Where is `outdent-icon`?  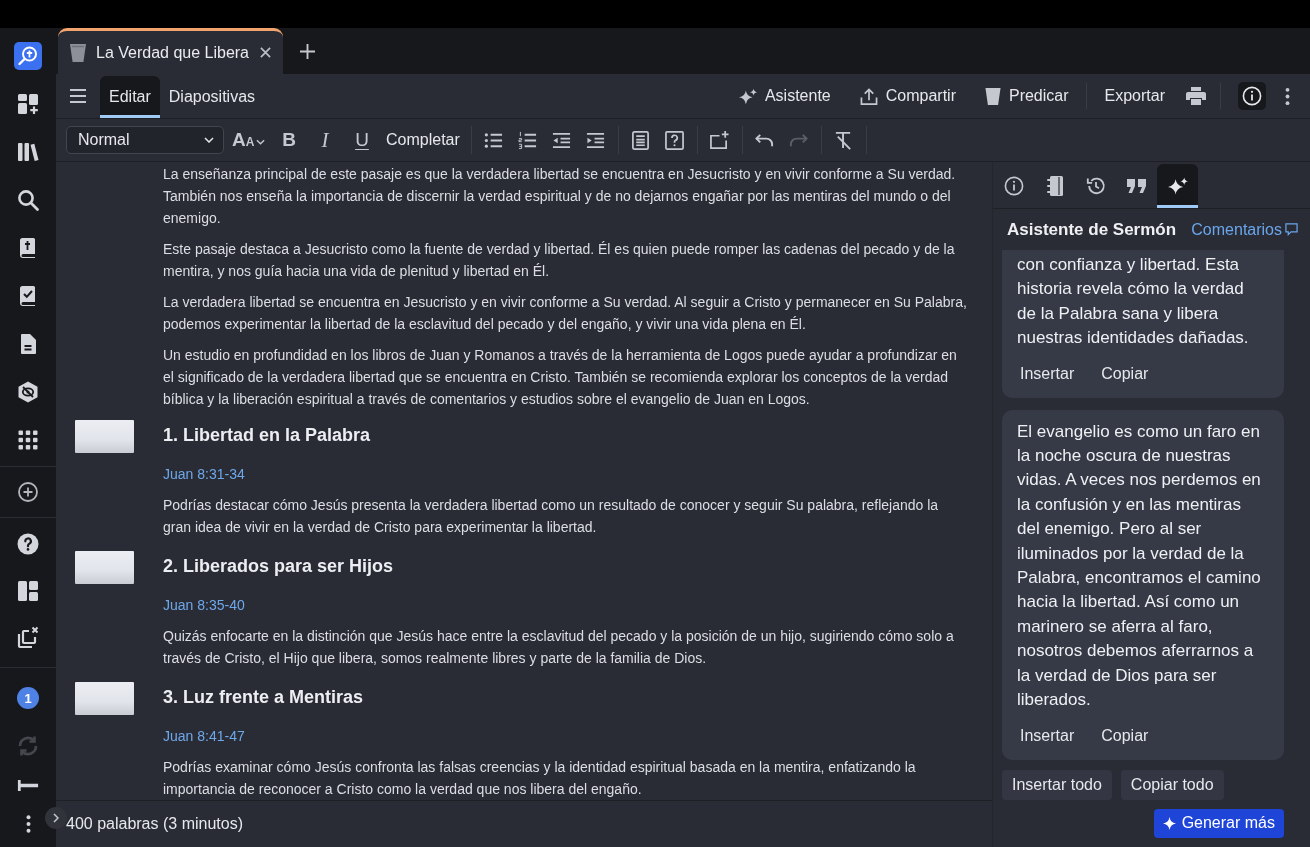
outdent-icon is located at coordinates (562, 140).